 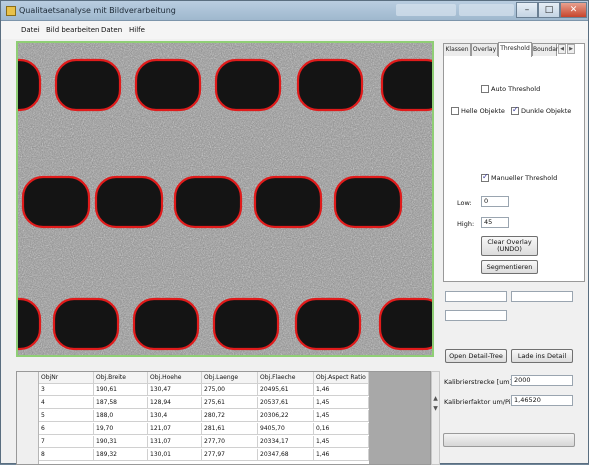 I want to click on column-header-hoehe: Obj.Hoehe, so click(x=175, y=378).